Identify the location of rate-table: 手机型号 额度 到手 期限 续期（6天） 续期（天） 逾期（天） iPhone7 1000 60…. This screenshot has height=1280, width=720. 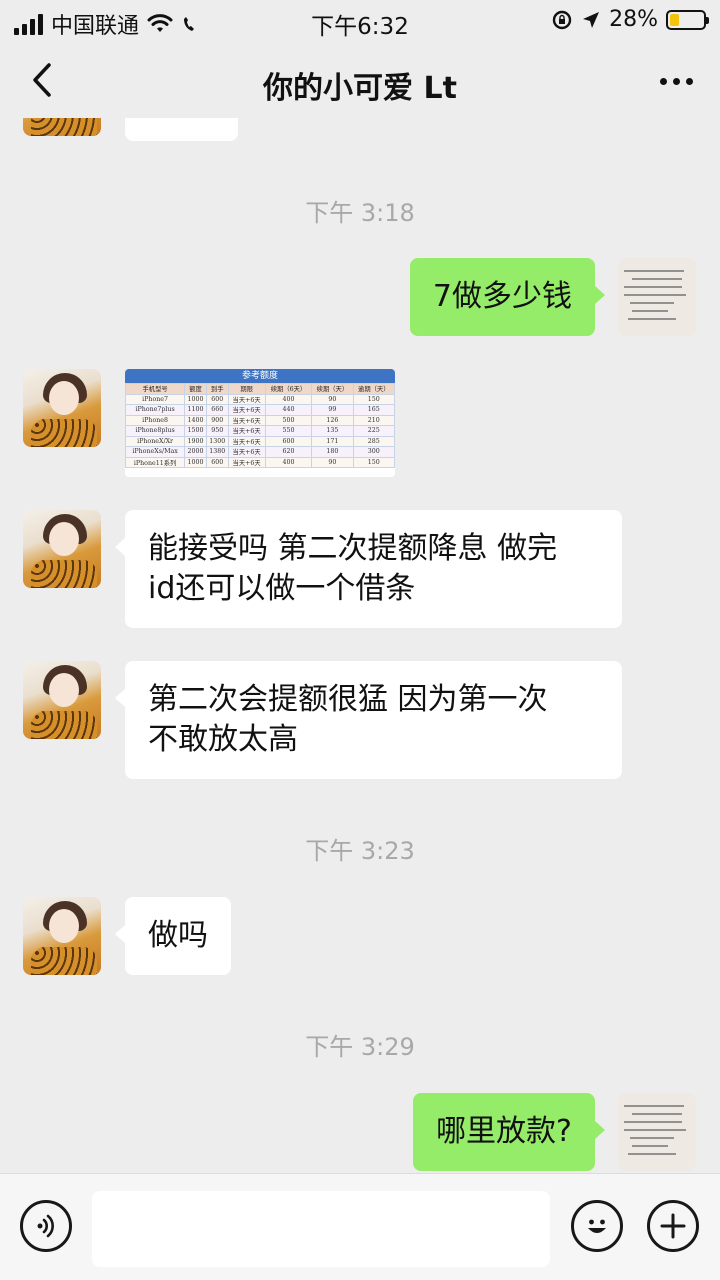
(260, 425).